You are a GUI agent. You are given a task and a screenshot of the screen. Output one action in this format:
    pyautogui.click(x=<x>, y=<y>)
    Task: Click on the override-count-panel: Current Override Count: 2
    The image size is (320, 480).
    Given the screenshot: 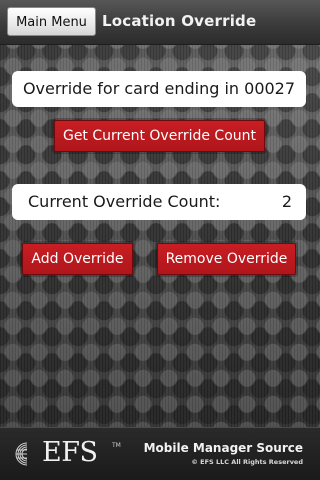 What is the action you would take?
    pyautogui.click(x=159, y=202)
    